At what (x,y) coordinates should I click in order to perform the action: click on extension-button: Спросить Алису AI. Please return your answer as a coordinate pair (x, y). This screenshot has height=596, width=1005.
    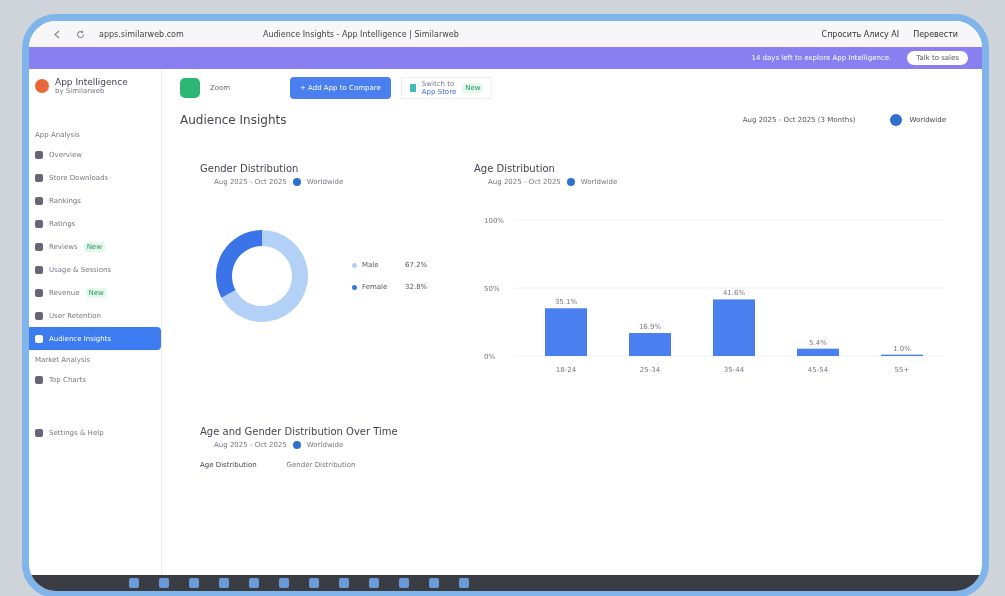
    Looking at the image, I should click on (860, 34).